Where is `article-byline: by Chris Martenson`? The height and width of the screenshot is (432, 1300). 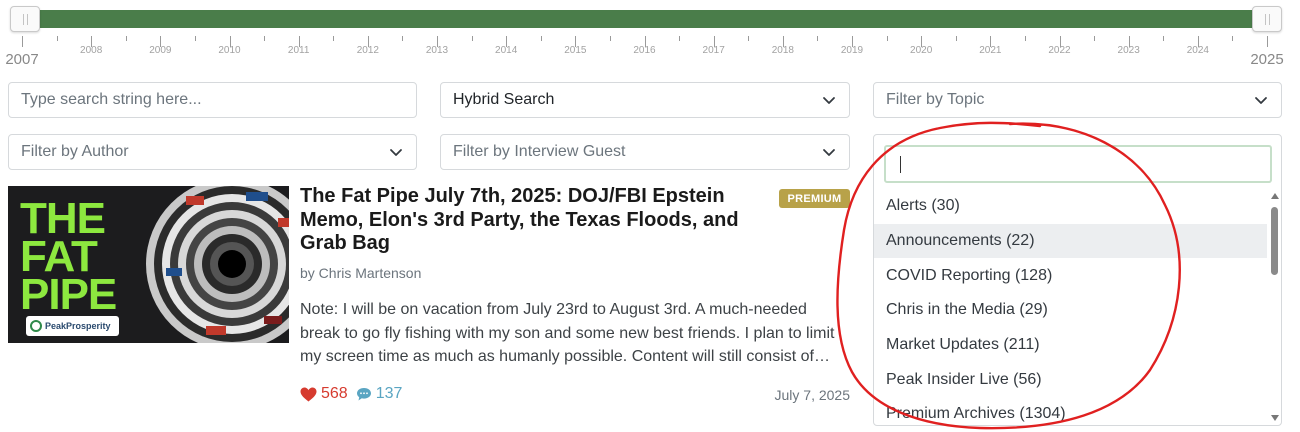 article-byline: by Chris Martenson is located at coordinates (361, 273).